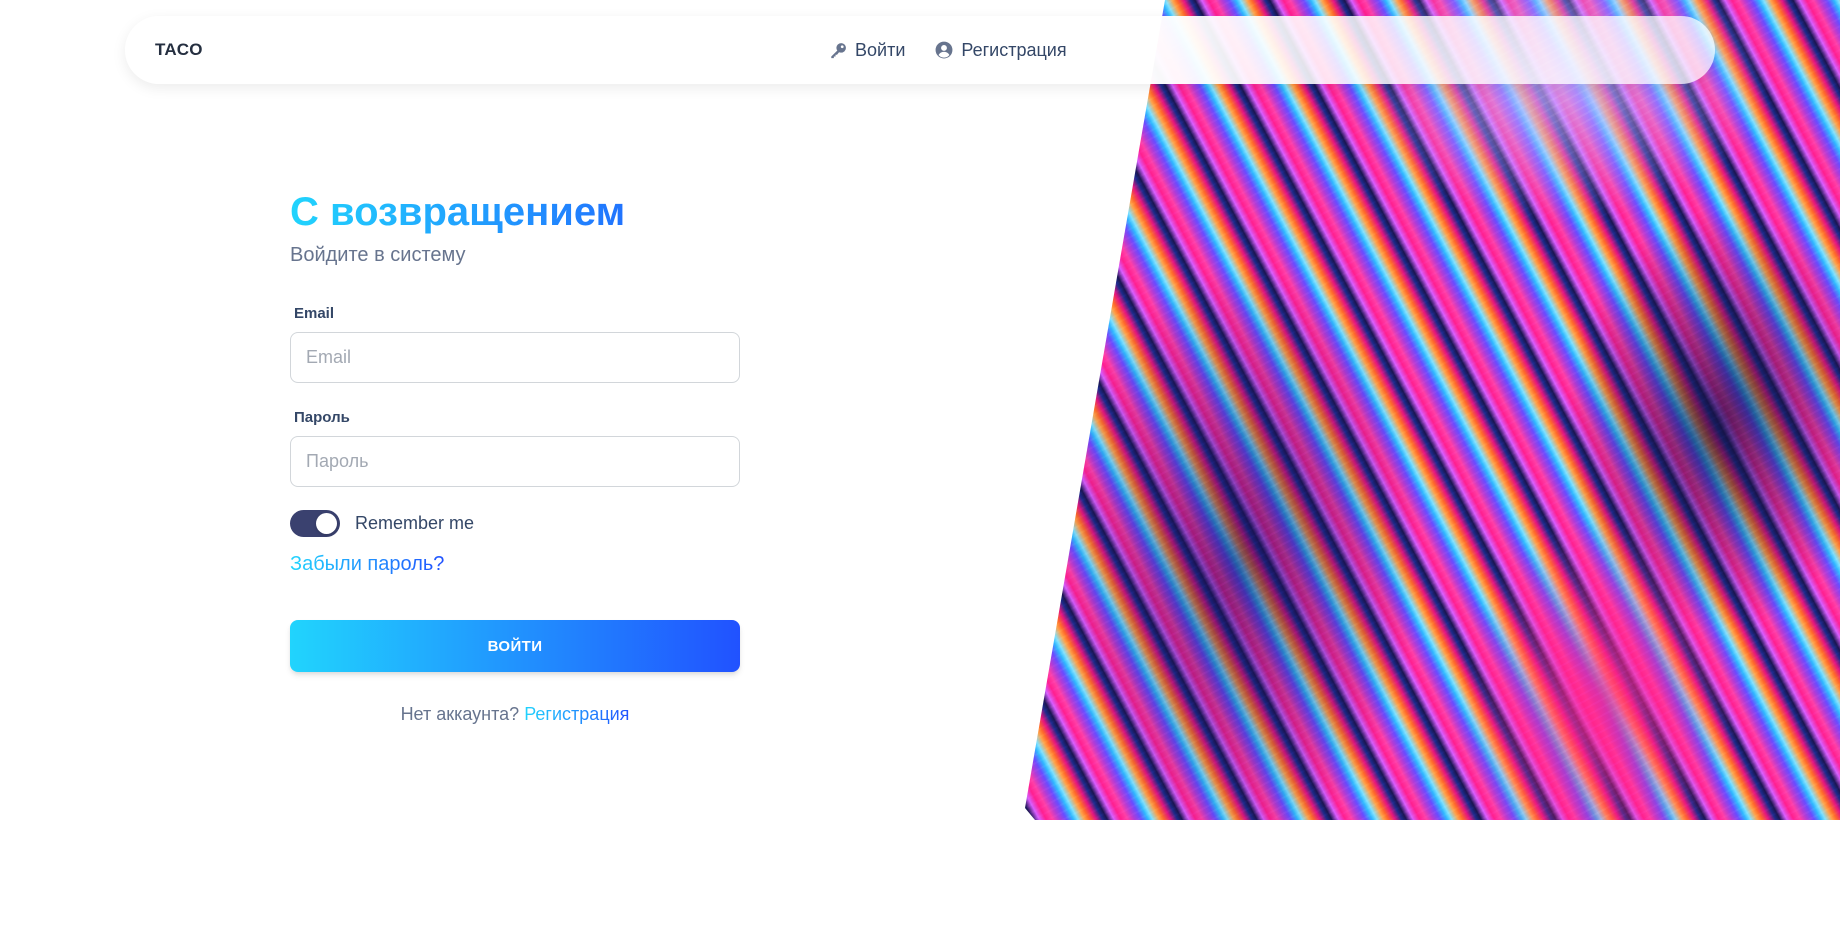  What do you see at coordinates (880, 49) in the screenshot?
I see `nav-login-label: Войти` at bounding box center [880, 49].